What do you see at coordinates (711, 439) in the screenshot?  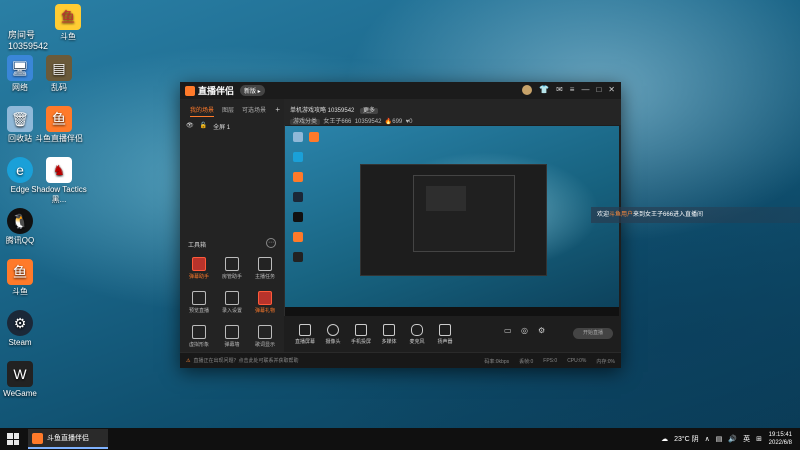 I see `system-tray: ☁ 23°C 阴 ∧ ▤ 🔊 英 ⊞` at bounding box center [711, 439].